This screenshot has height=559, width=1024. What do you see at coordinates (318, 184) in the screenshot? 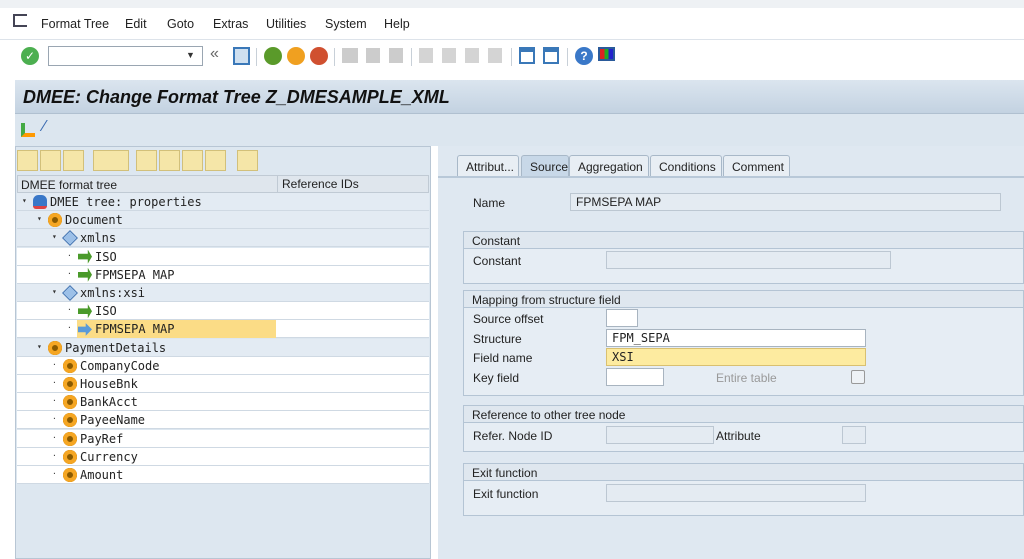
I see `column-header-reference-ids: Reference IDs` at bounding box center [318, 184].